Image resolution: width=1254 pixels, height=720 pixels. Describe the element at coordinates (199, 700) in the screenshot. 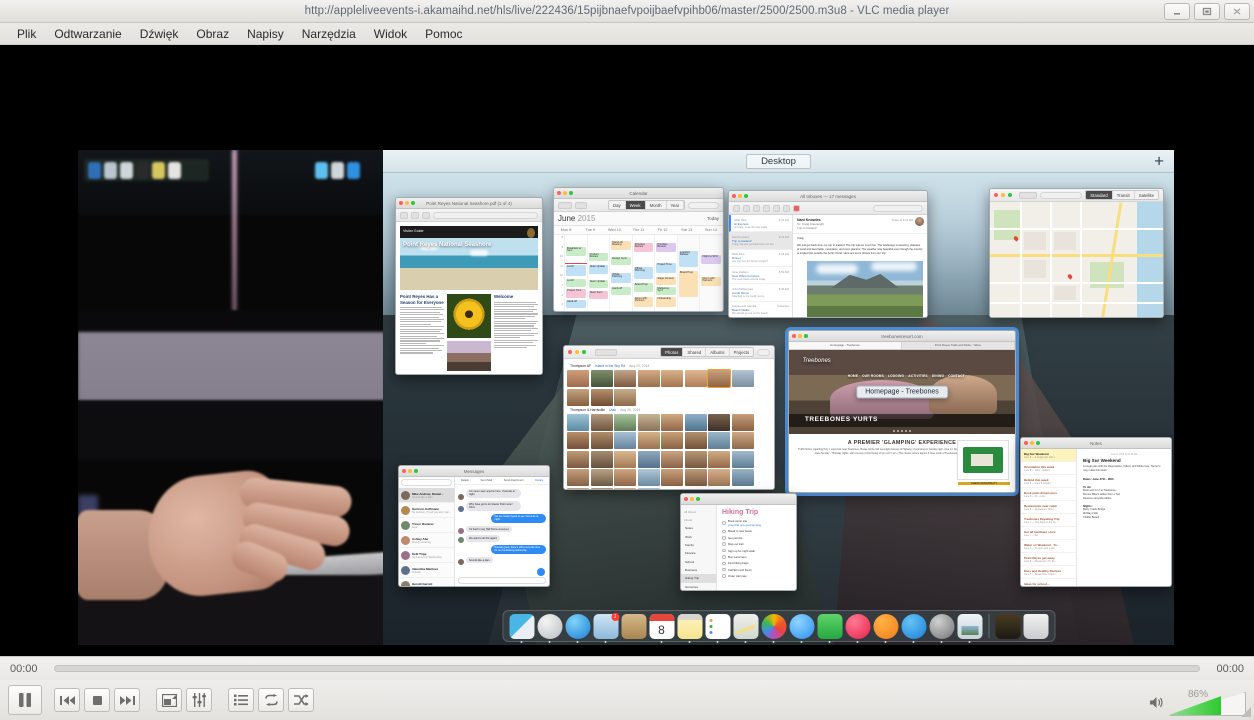

I see `effects-button` at that location.